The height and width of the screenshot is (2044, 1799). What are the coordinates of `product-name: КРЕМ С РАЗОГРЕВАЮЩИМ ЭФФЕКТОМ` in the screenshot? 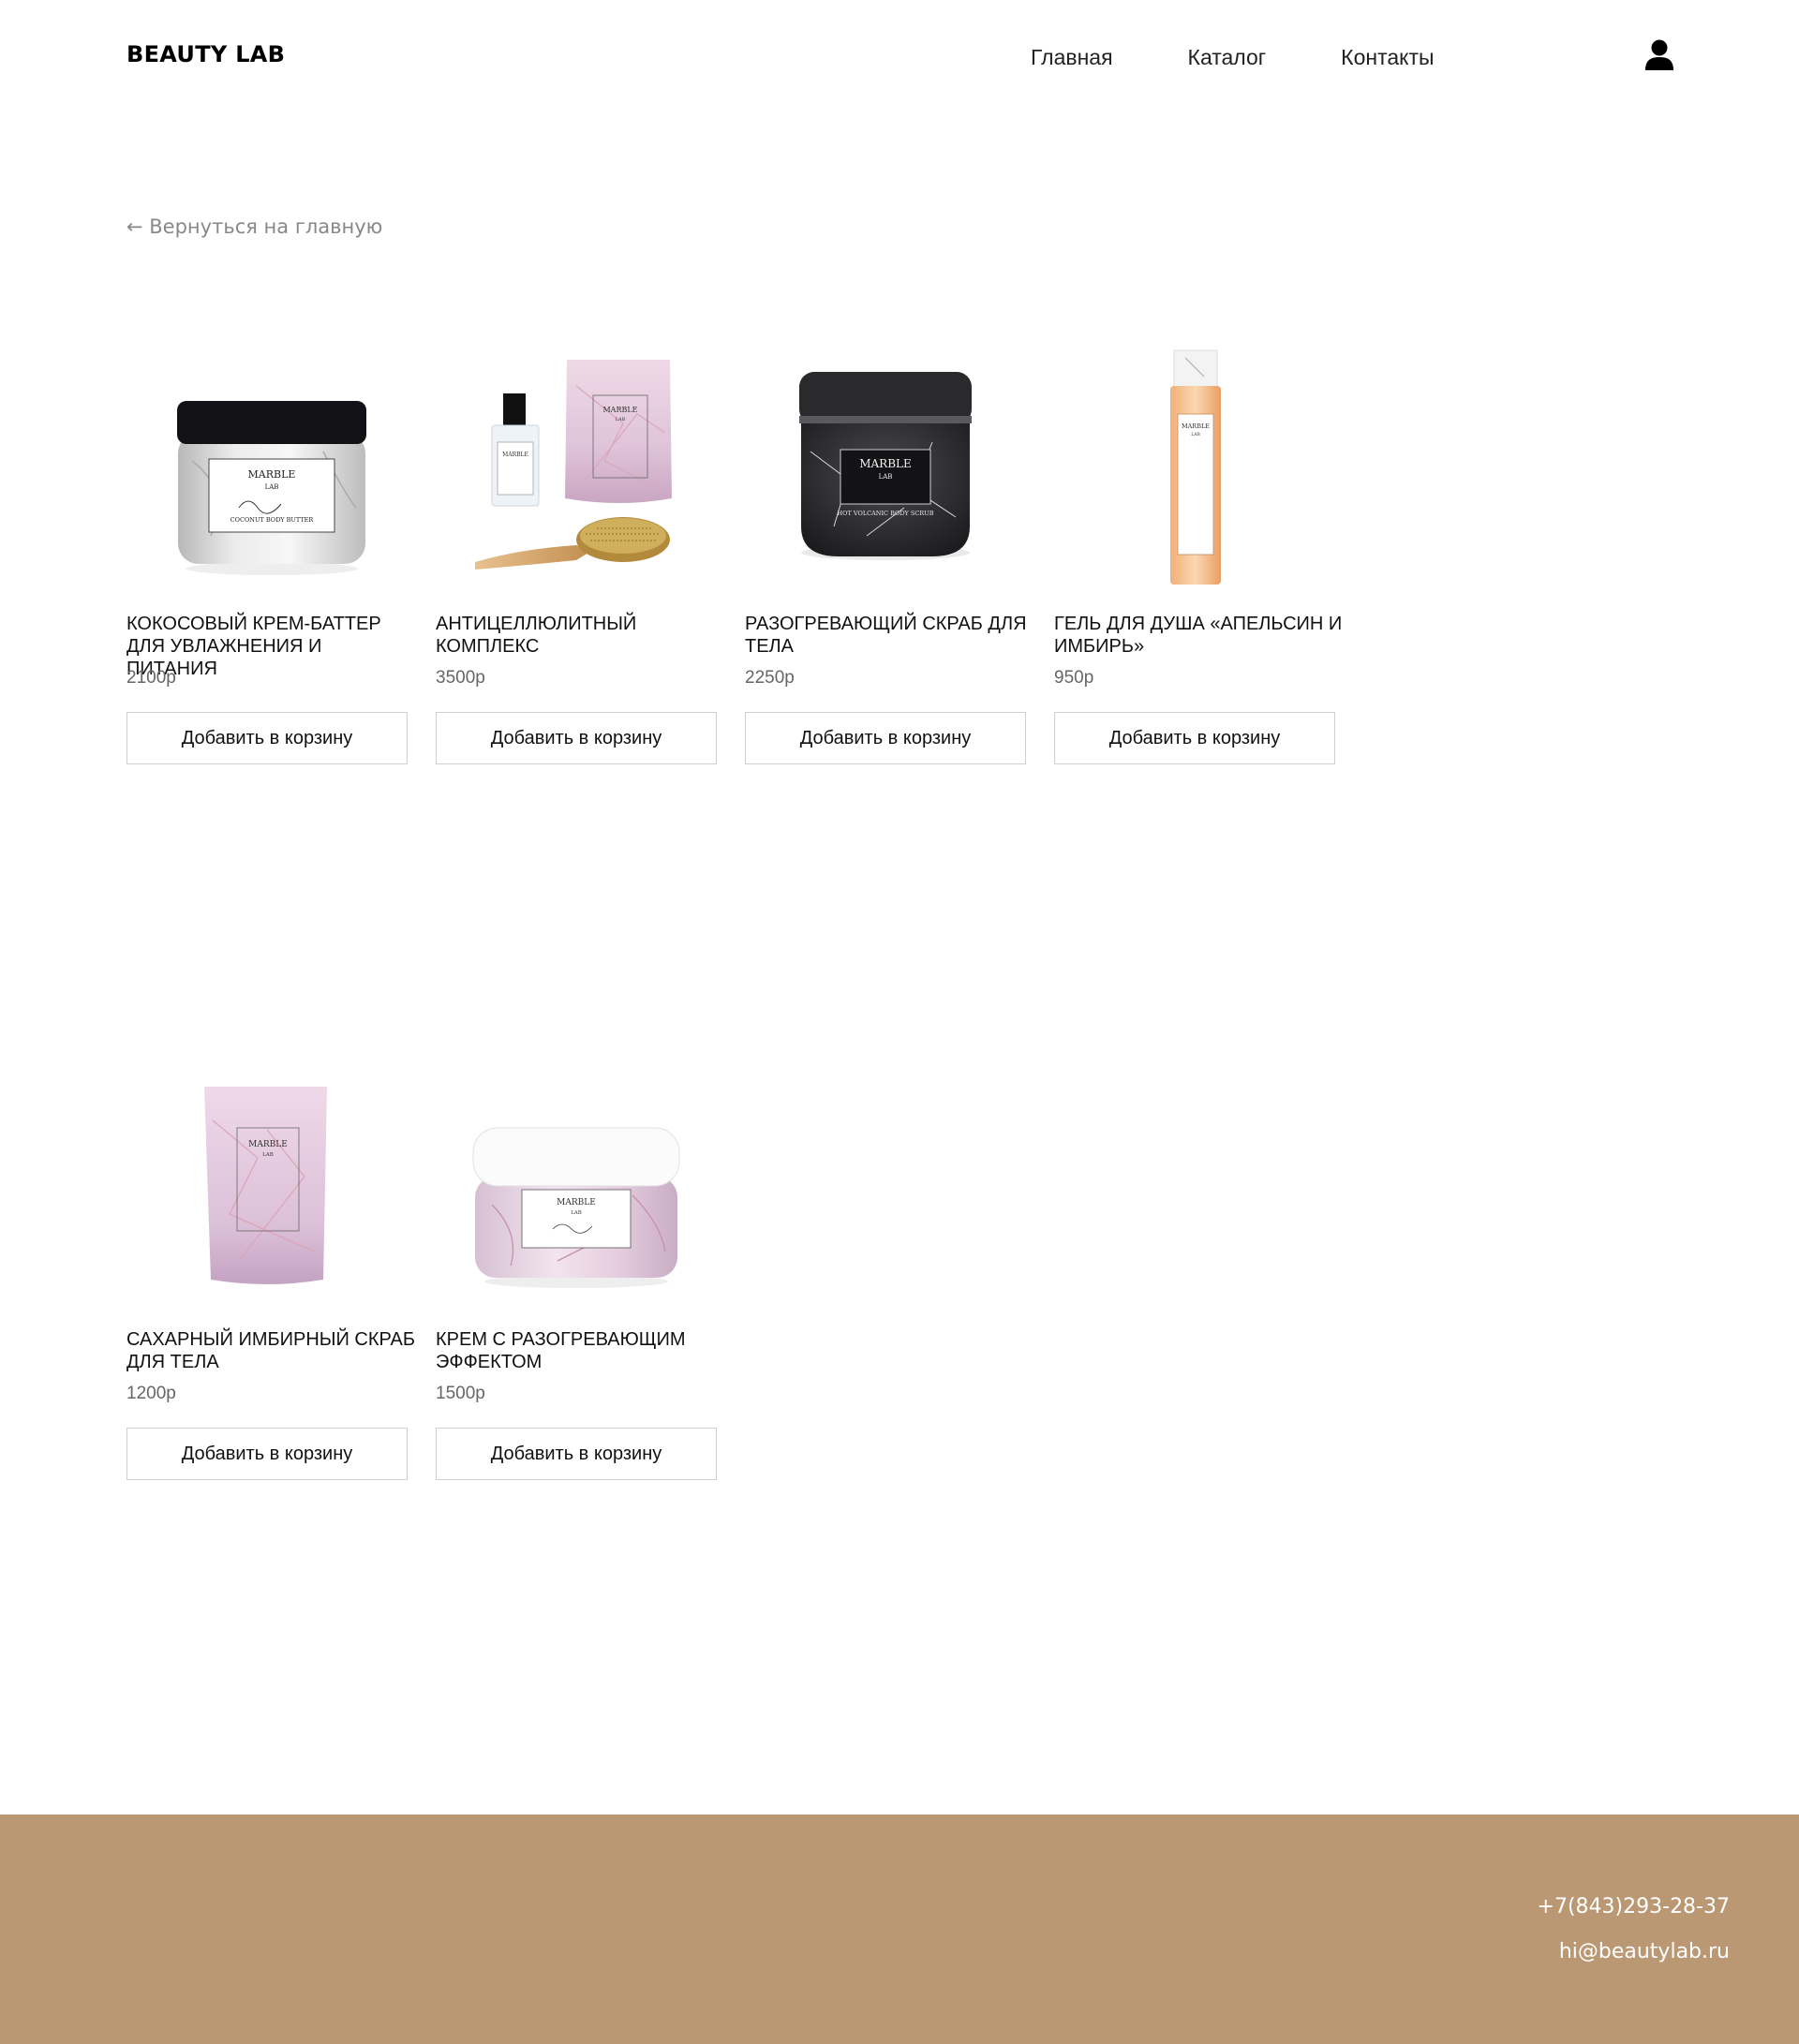 It's located at (581, 1351).